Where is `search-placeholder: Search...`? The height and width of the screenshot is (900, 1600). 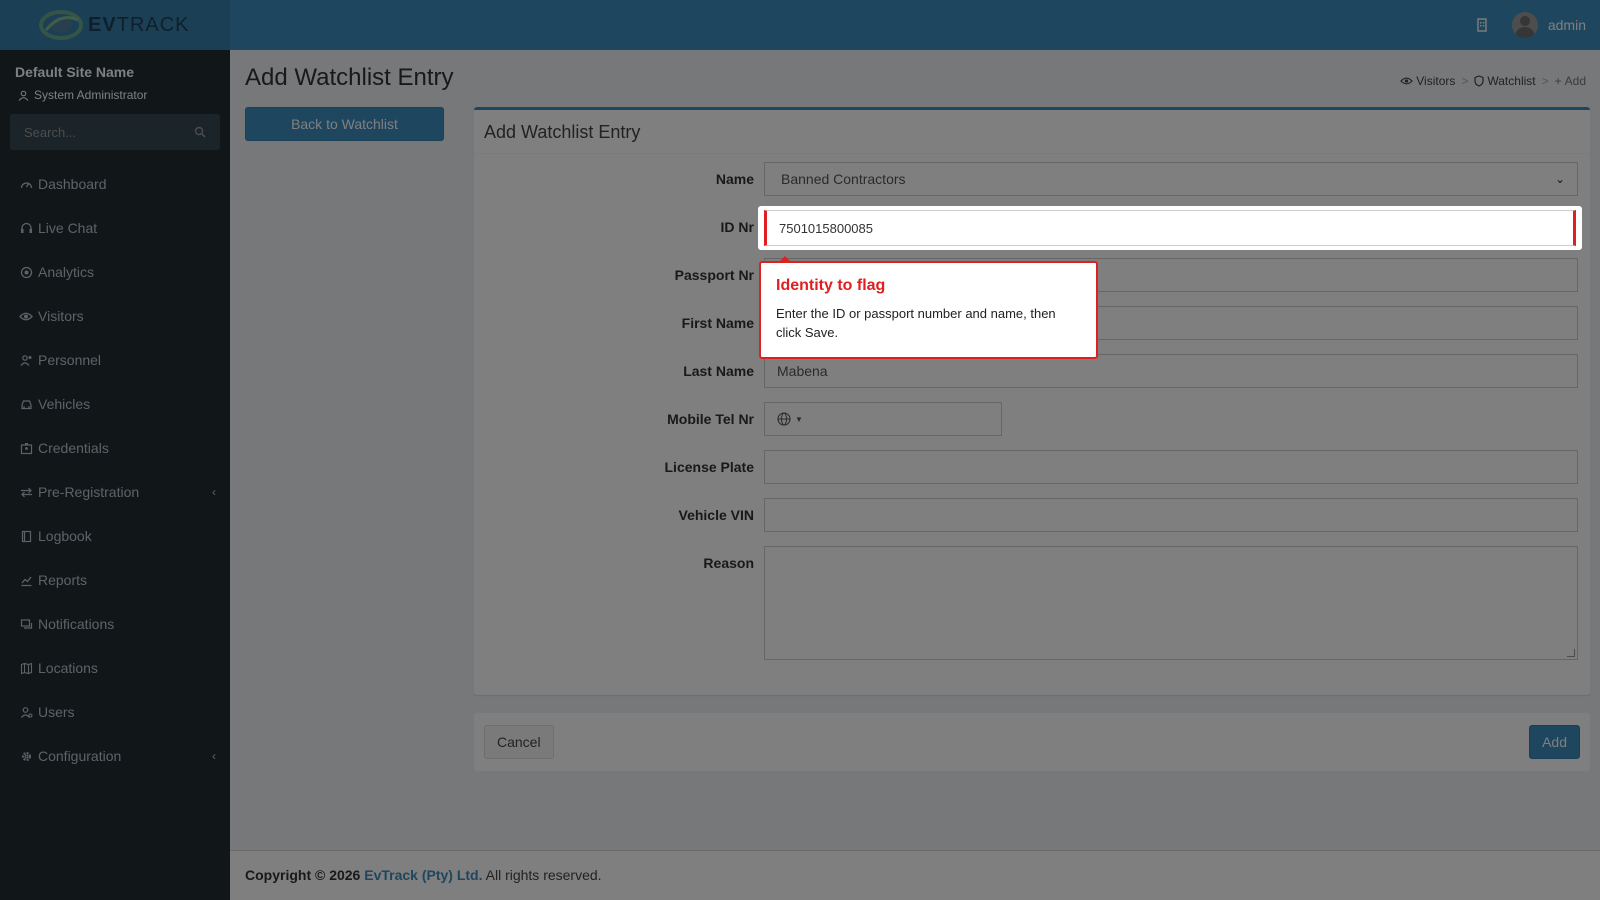 search-placeholder: Search... is located at coordinates (50, 132).